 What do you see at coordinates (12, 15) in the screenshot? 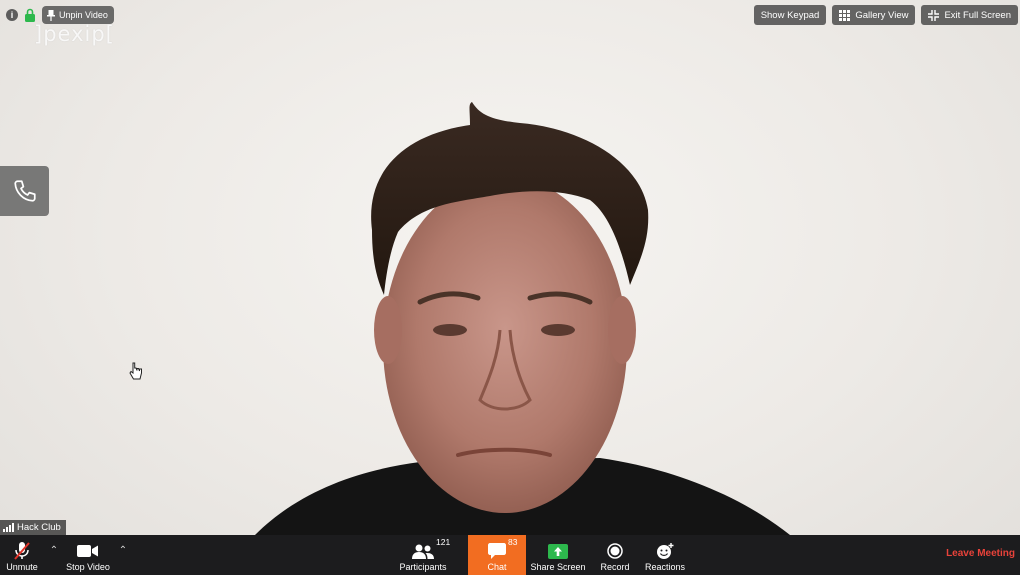
I see `info-icon: i` at bounding box center [12, 15].